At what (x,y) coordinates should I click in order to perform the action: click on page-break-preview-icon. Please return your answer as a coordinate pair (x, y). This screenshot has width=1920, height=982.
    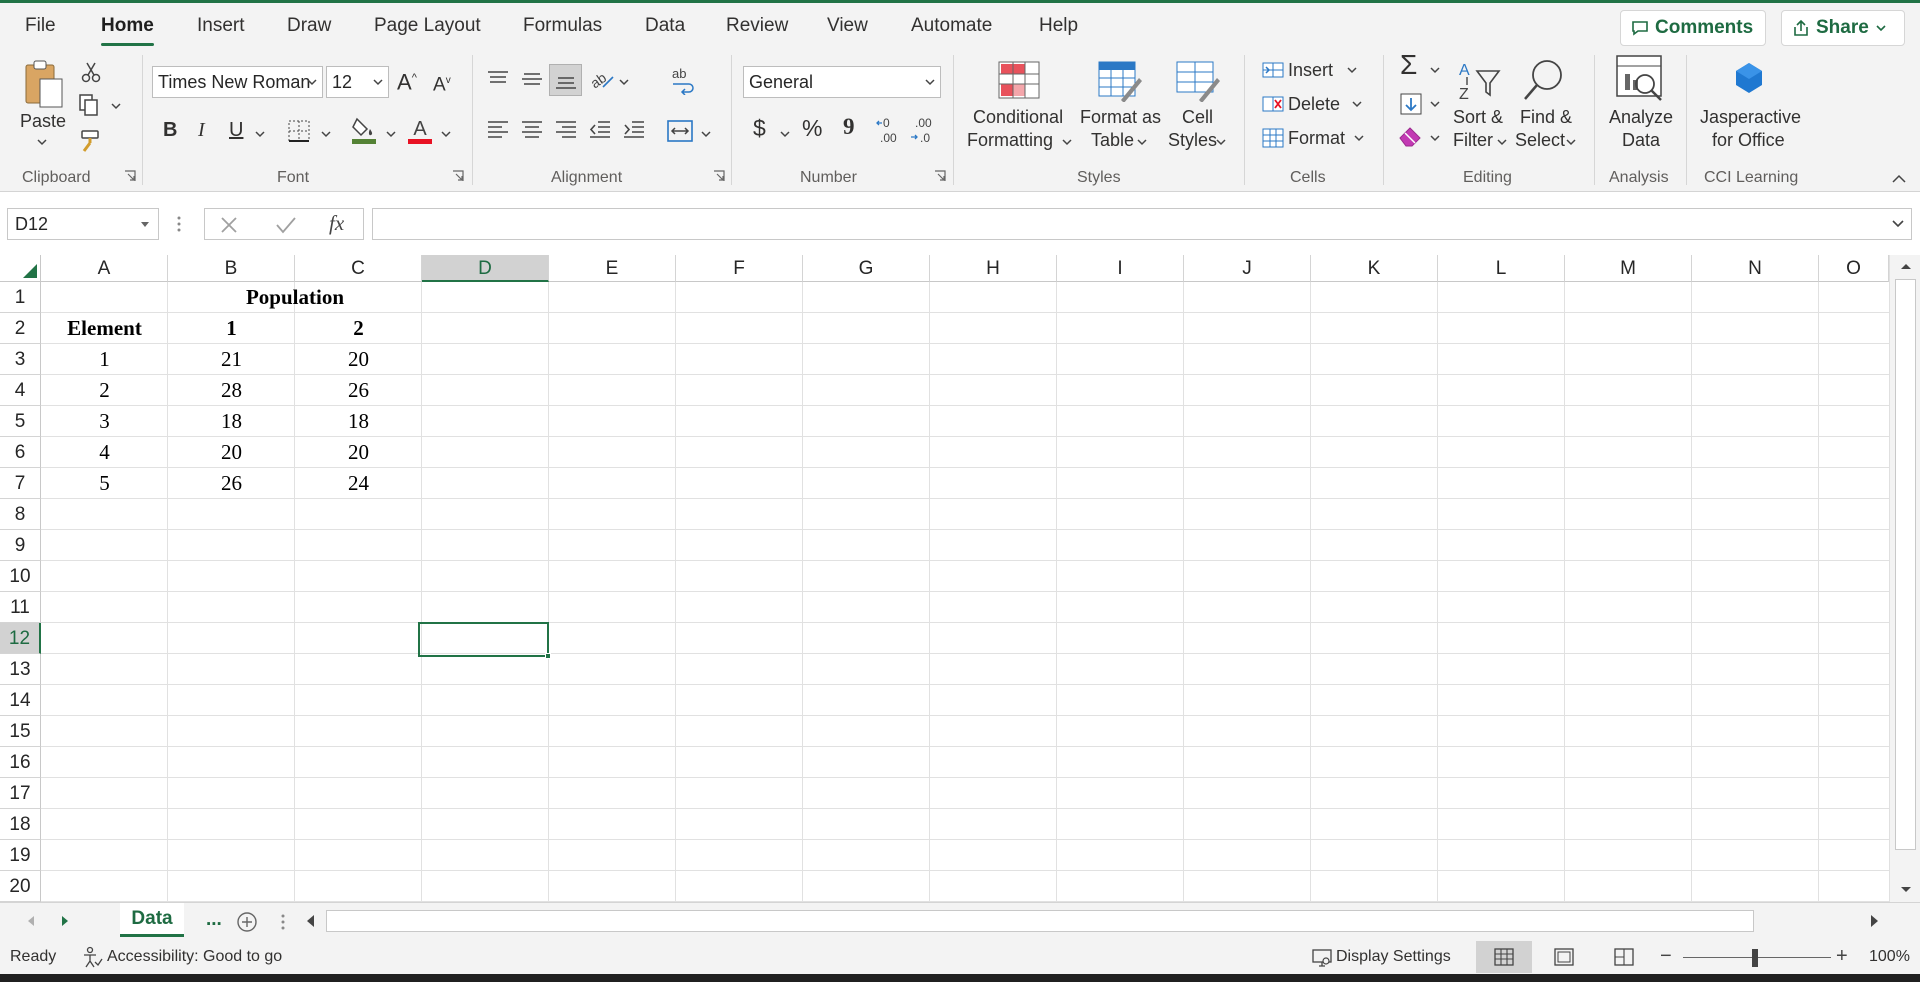
    Looking at the image, I should click on (1624, 957).